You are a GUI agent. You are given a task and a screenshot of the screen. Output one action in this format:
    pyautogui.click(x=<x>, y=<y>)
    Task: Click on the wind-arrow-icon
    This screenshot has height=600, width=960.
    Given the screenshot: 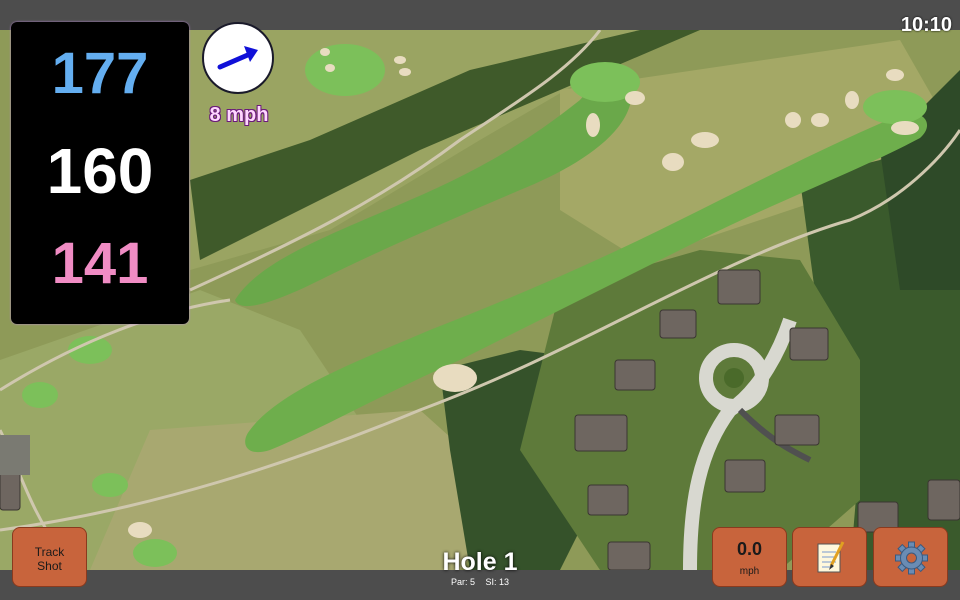 What is the action you would take?
    pyautogui.click(x=237, y=58)
    